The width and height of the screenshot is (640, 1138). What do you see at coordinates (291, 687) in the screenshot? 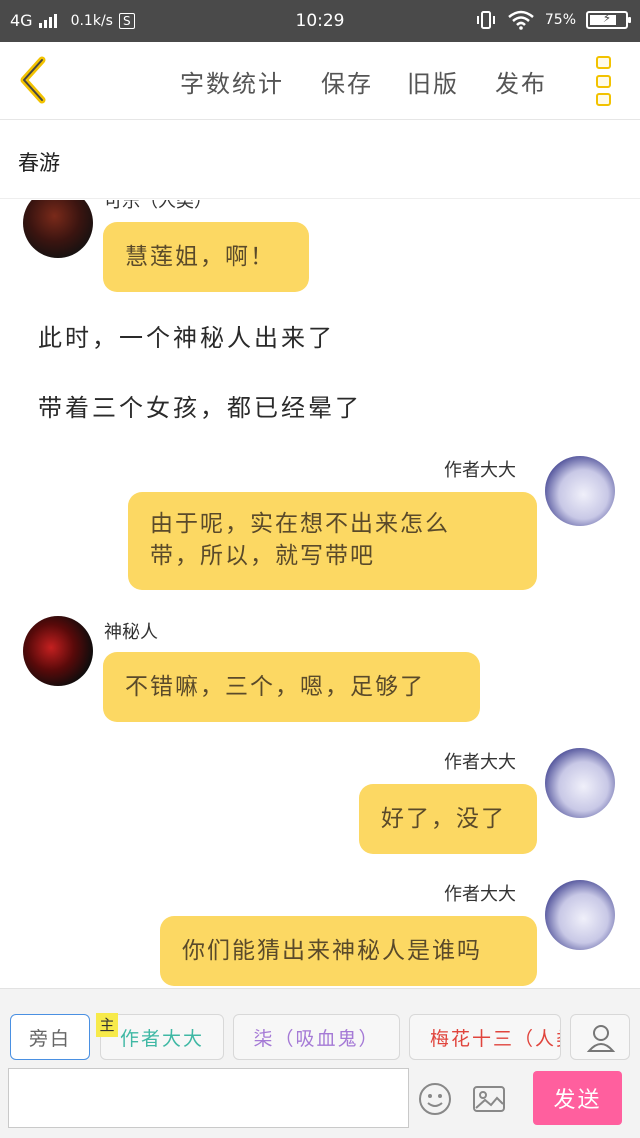
I see `message-bubble: 不错嘛，三个，嗯，足够了` at bounding box center [291, 687].